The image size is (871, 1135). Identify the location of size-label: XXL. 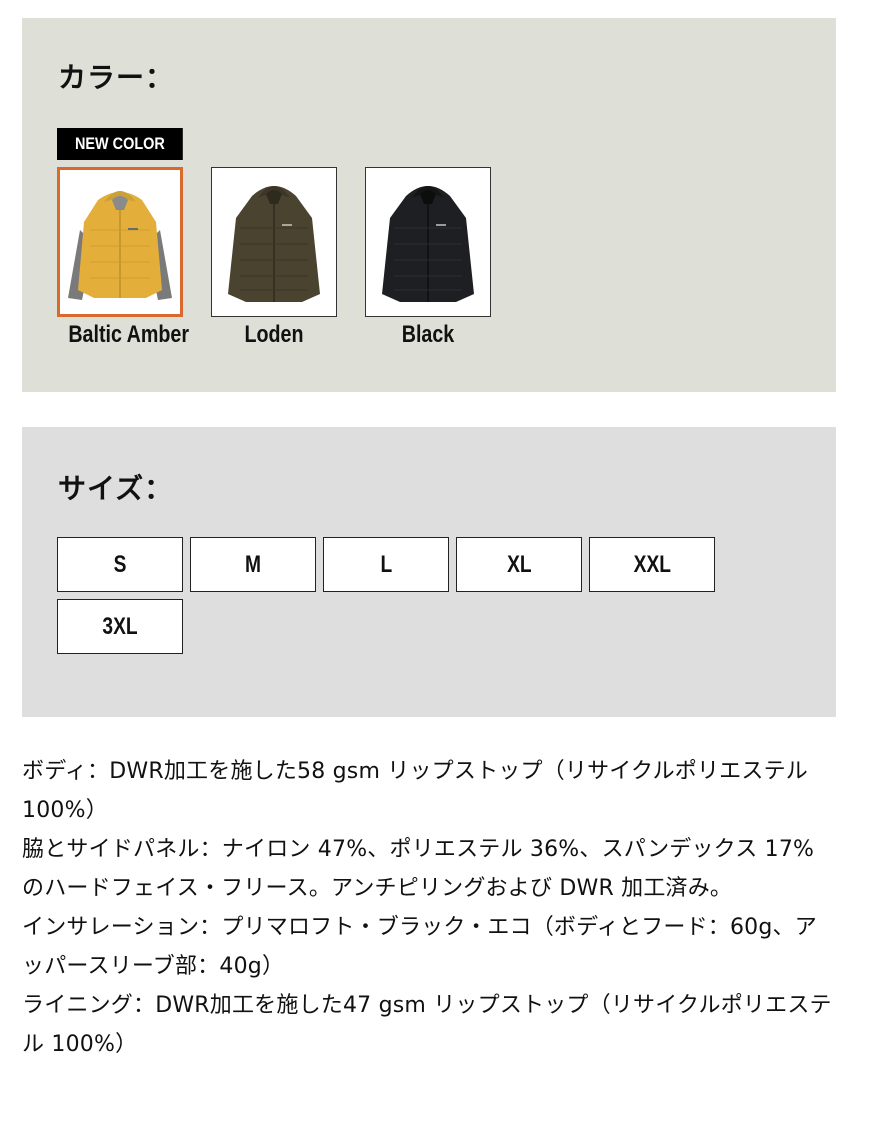
(652, 564).